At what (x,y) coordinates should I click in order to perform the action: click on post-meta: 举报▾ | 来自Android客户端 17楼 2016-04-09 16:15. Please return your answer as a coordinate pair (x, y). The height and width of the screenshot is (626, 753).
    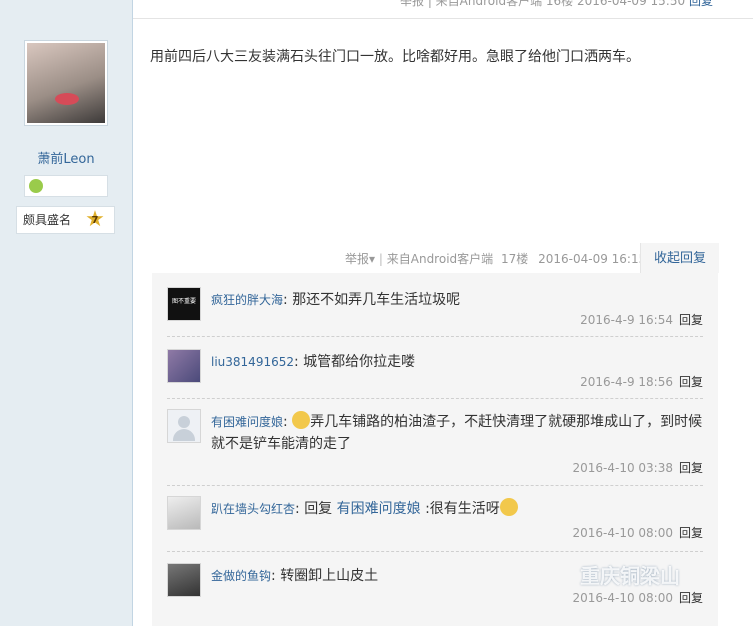
    Looking at the image, I should click on (495, 258).